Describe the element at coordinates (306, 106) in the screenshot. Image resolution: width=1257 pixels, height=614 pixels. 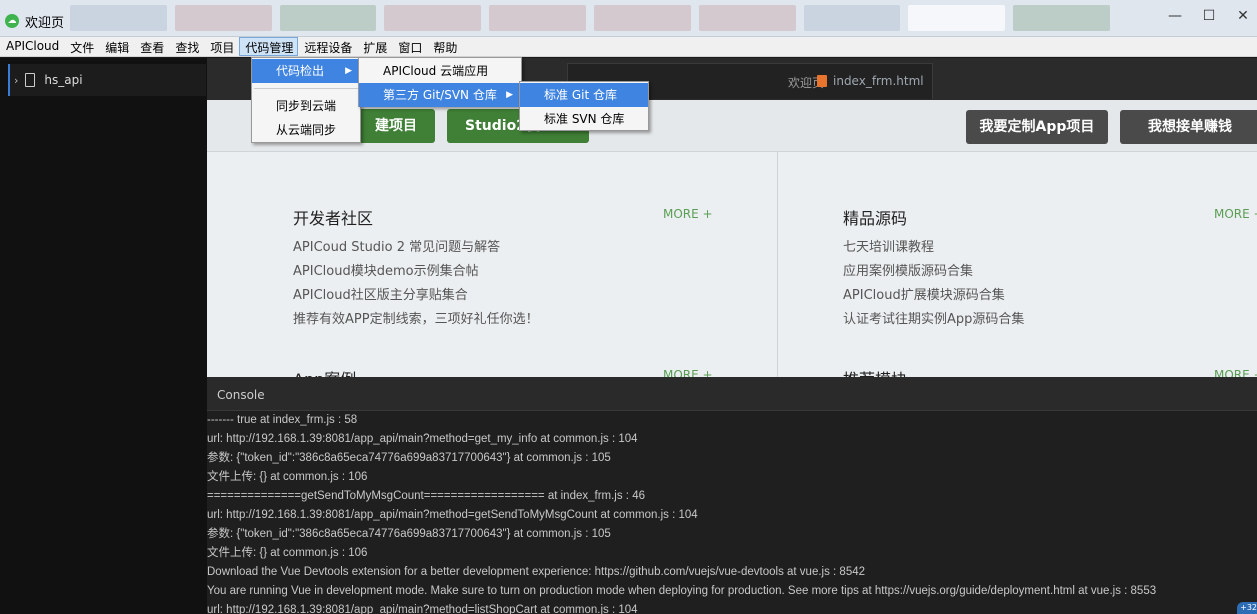
I see `menu-item-sync-to-cloud: 同步到云端` at that location.